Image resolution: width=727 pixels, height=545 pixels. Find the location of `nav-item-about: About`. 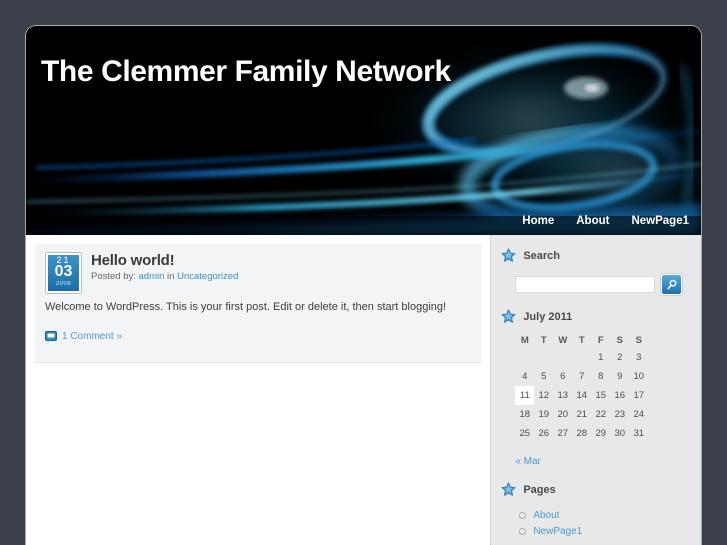

nav-item-about: About is located at coordinates (592, 221).